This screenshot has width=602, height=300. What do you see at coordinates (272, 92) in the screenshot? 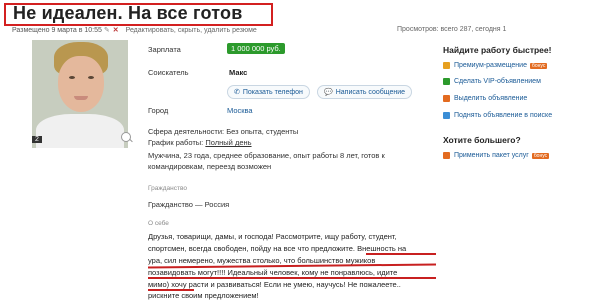
I see `show-phone-label: Показать телефон` at bounding box center [272, 92].